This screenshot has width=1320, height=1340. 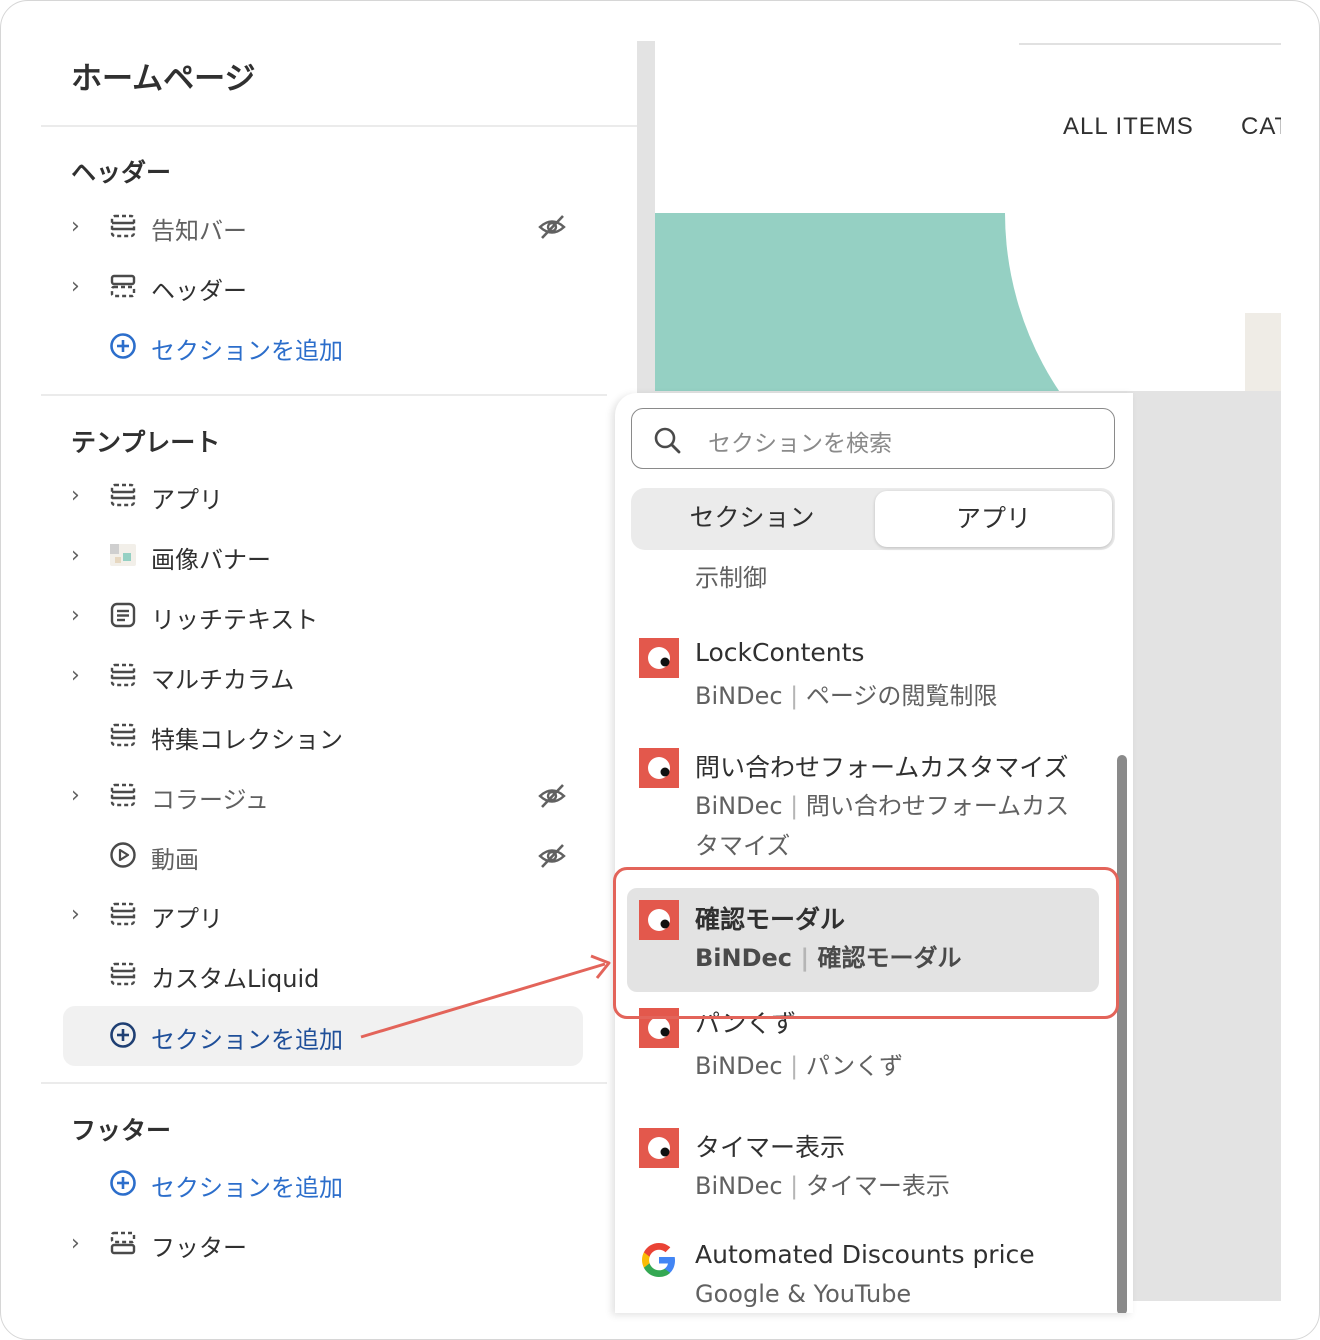 What do you see at coordinates (865, 1254) in the screenshot?
I see `app-name: Automated Discounts price` at bounding box center [865, 1254].